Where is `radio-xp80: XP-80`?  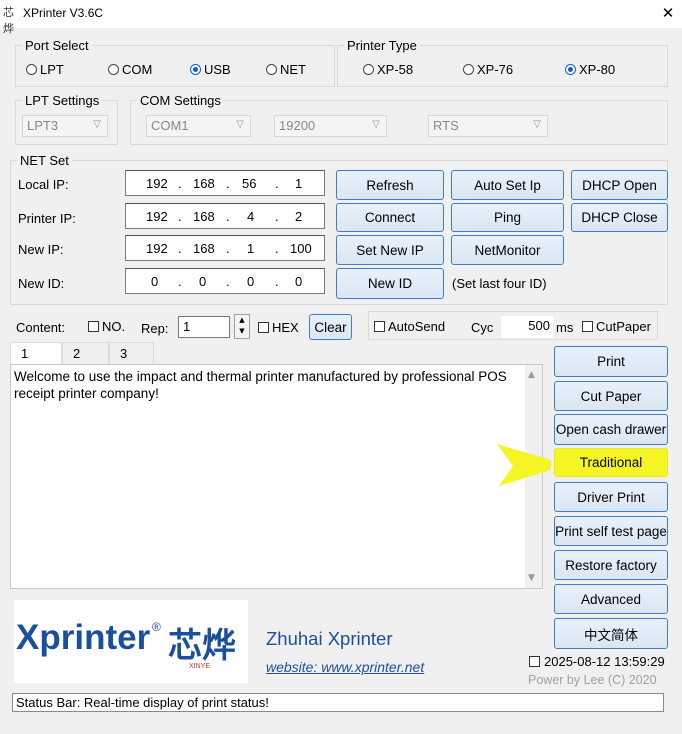
radio-xp80: XP-80 is located at coordinates (590, 69).